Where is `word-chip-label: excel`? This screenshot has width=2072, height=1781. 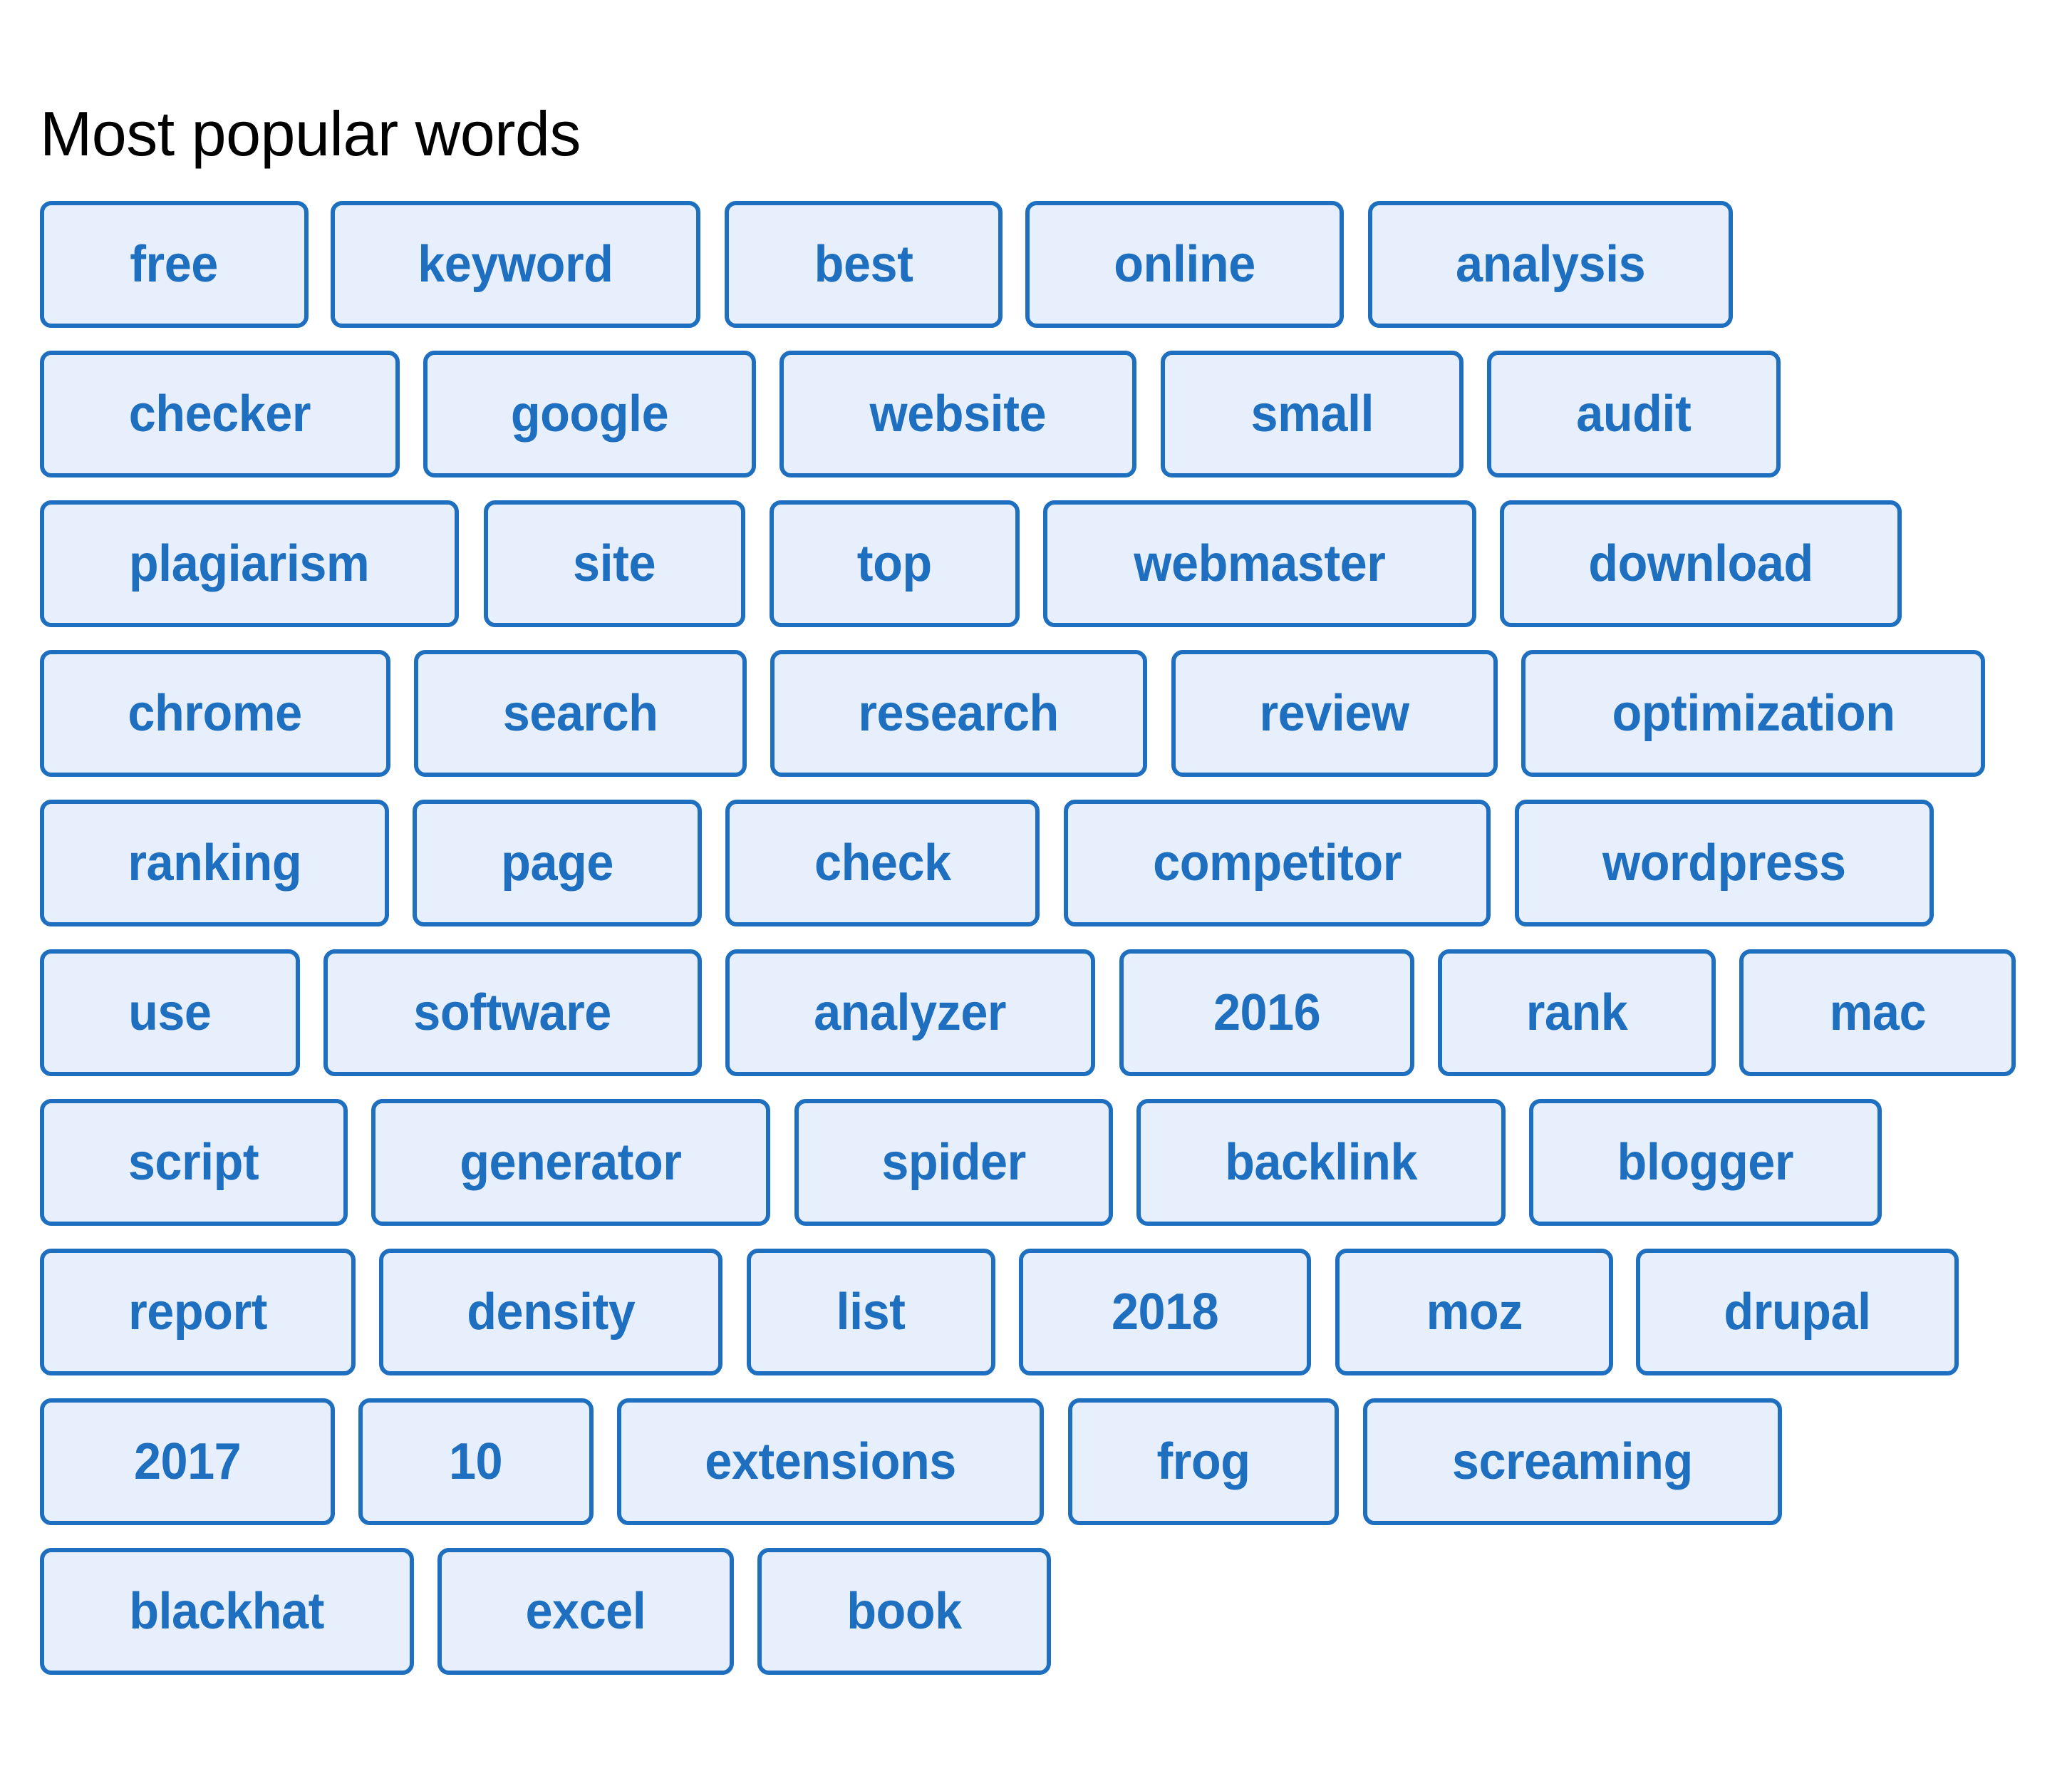 word-chip-label: excel is located at coordinates (585, 1612).